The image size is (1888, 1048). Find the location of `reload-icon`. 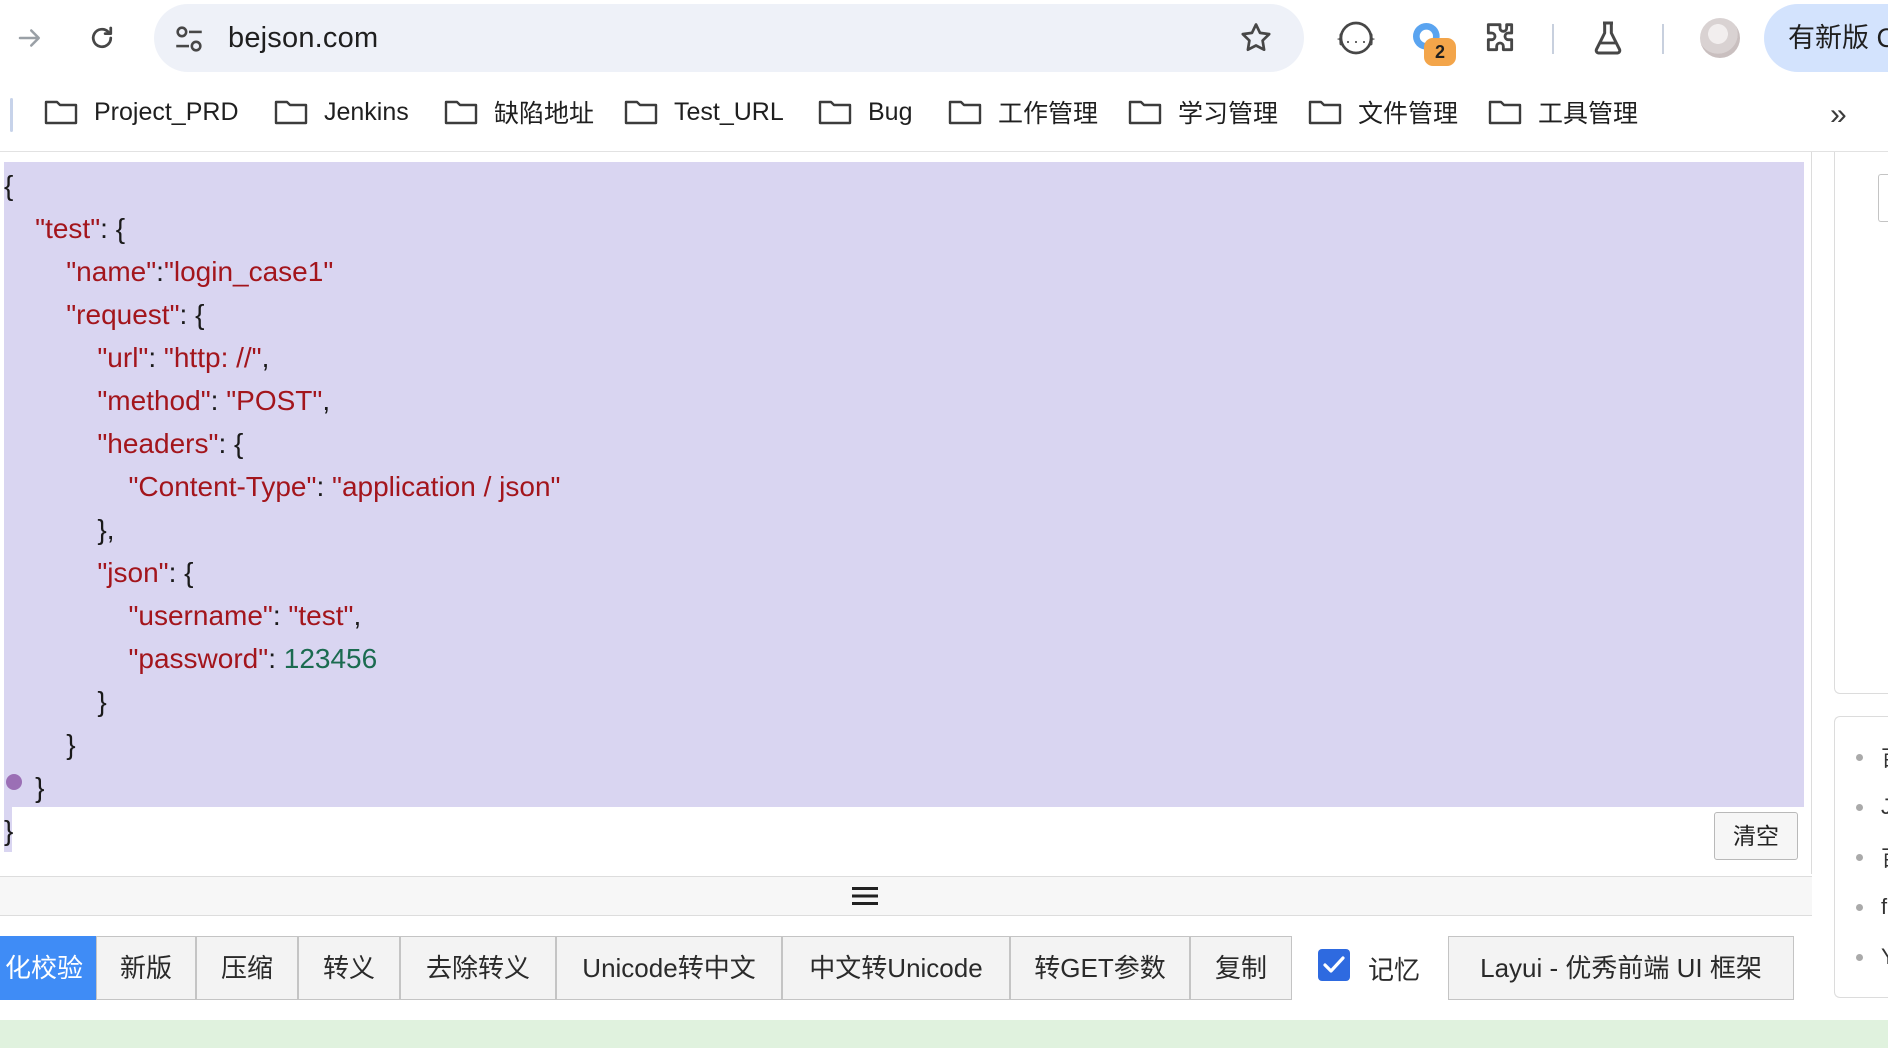

reload-icon is located at coordinates (102, 37).